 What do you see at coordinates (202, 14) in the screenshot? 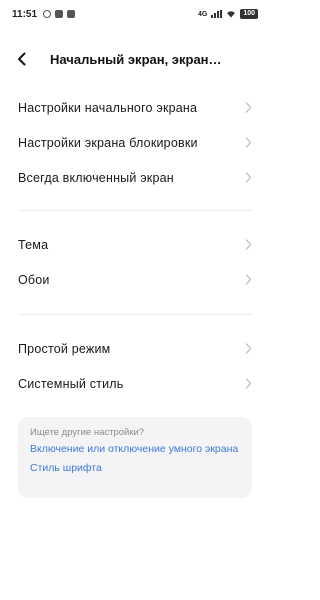
I see `network-type-label: 4G` at bounding box center [202, 14].